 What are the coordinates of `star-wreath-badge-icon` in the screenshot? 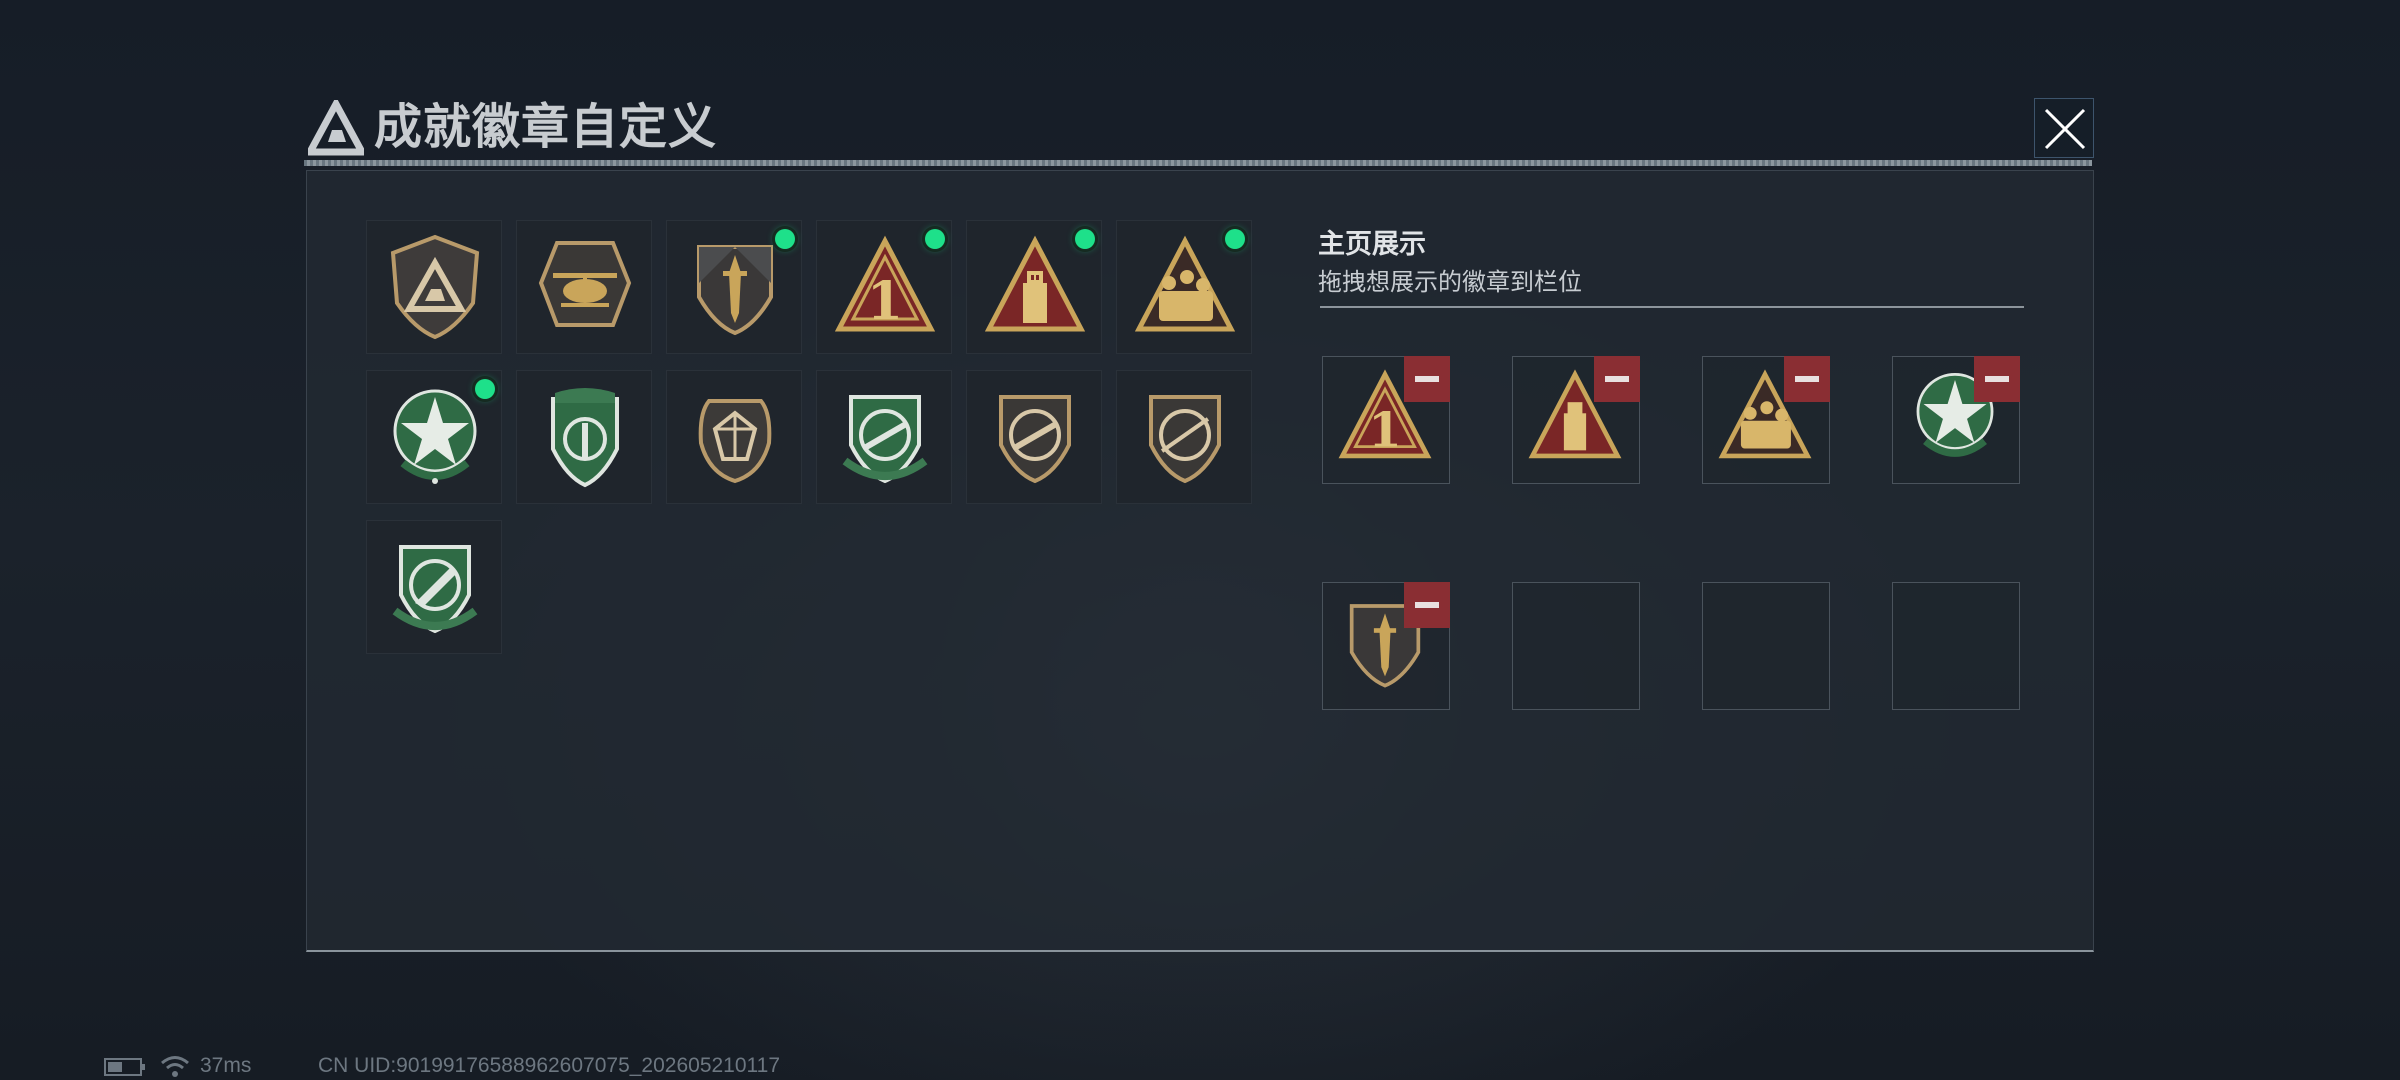 It's located at (435, 436).